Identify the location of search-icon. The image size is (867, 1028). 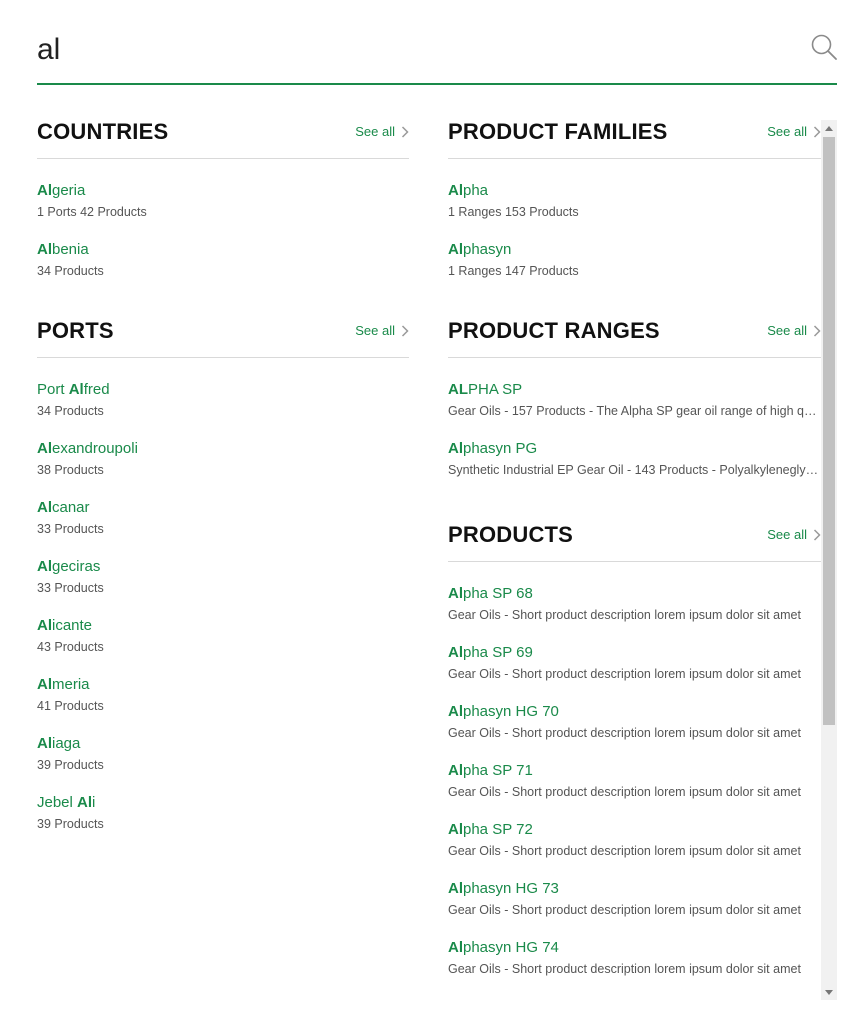
(824, 47).